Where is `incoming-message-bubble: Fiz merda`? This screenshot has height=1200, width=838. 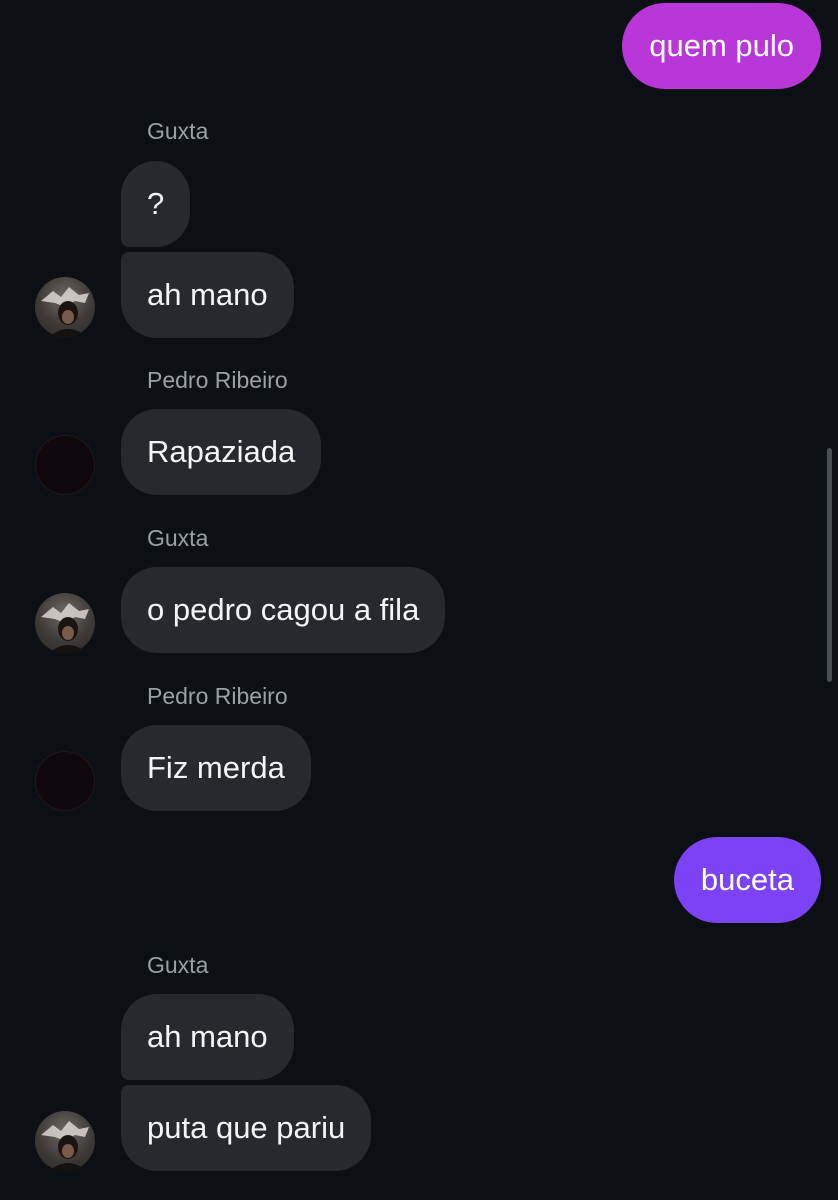 incoming-message-bubble: Fiz merda is located at coordinates (216, 768).